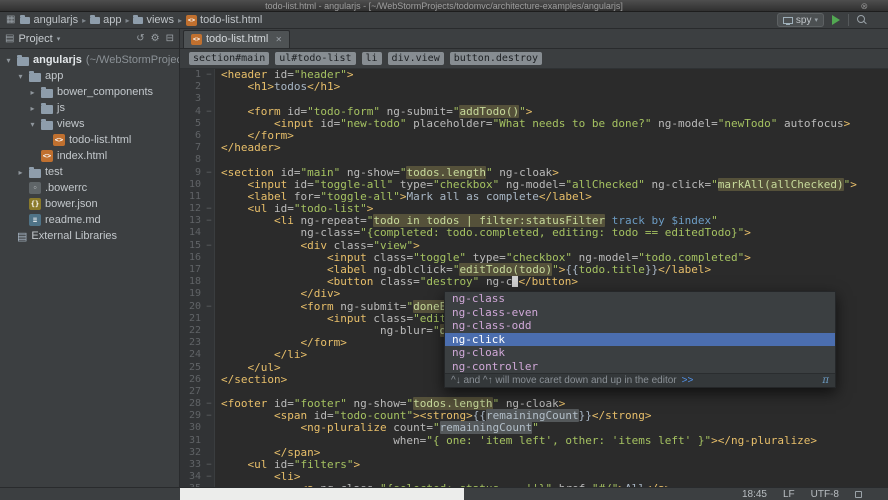 The image size is (888, 500). What do you see at coordinates (688, 380) in the screenshot?
I see `hint-more-link: >>` at bounding box center [688, 380].